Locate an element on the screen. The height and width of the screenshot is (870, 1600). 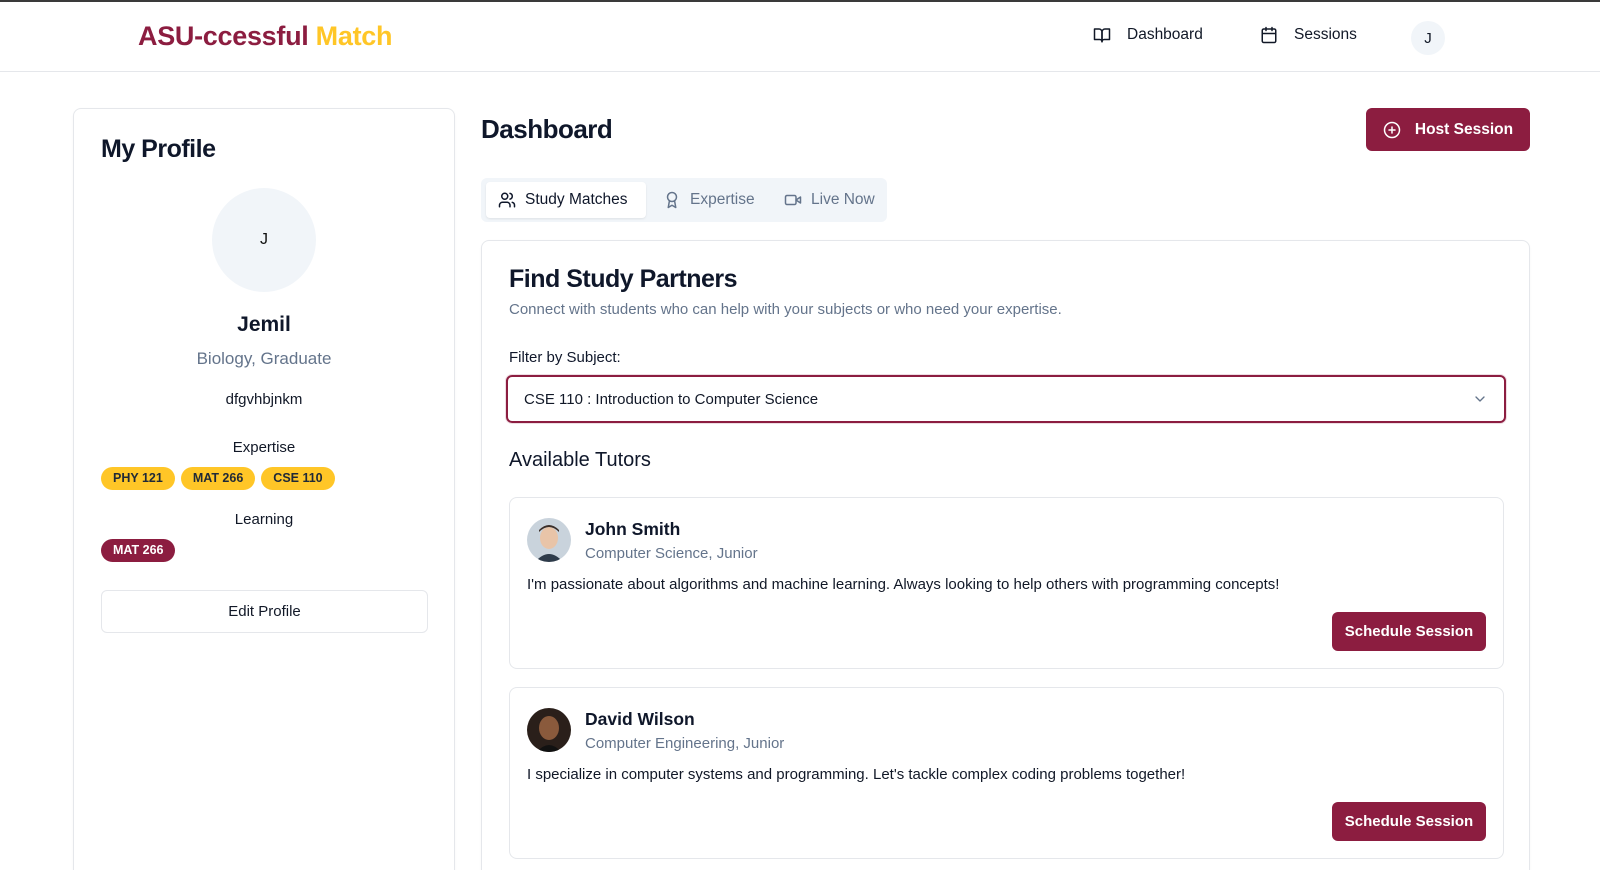
nav-sessions-label: Sessions is located at coordinates (1325, 34).